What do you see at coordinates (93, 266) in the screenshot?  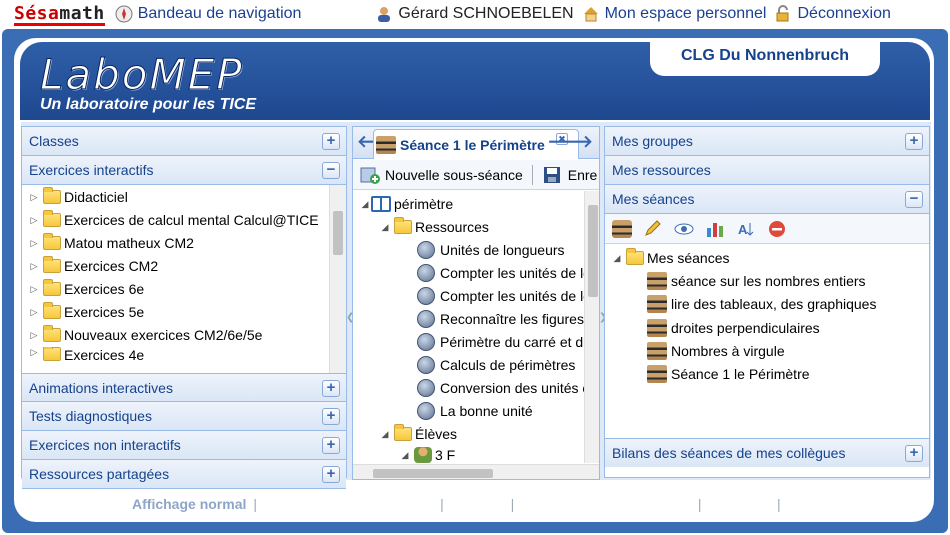 I see `tree-node: ▷ Exercices CM2` at bounding box center [93, 266].